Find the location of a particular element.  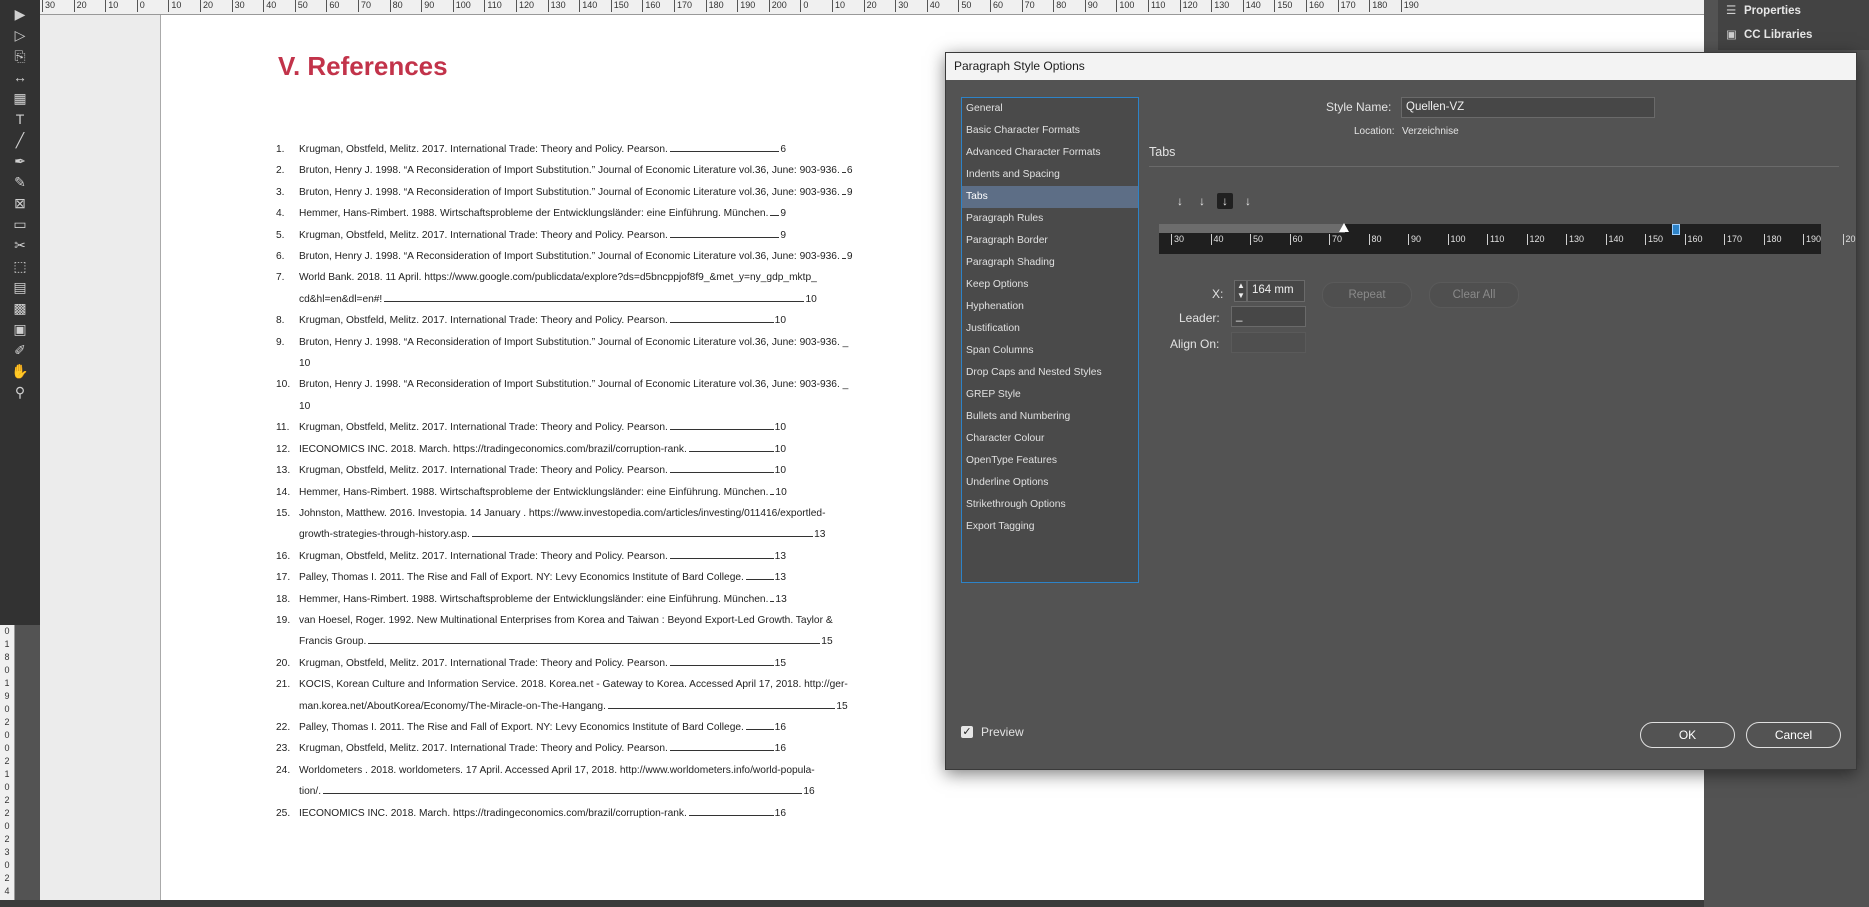

clear-all-button: Clear All is located at coordinates (1474, 295).